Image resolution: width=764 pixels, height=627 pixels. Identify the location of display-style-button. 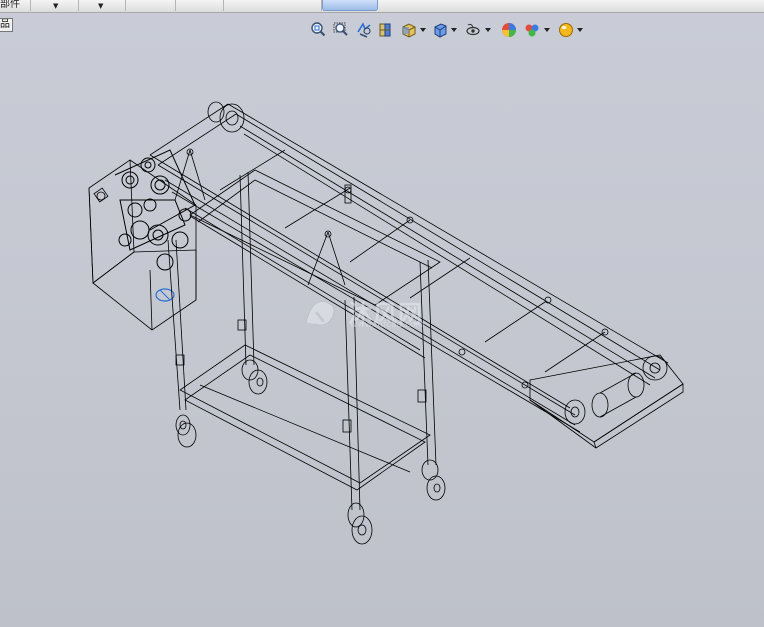
(440, 30).